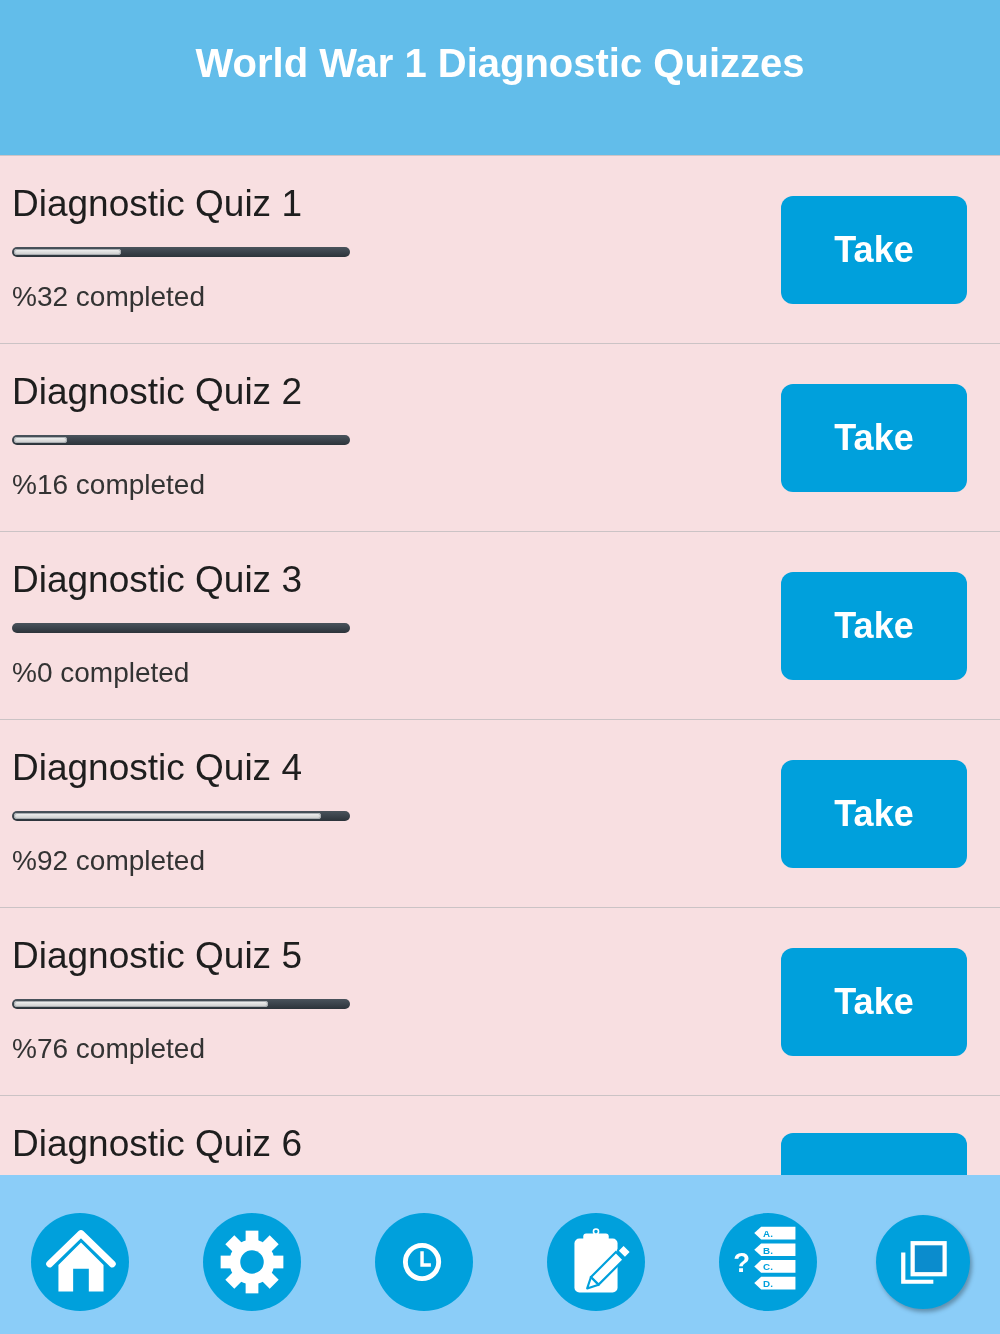 The height and width of the screenshot is (1334, 1000). Describe the element at coordinates (424, 1262) in the screenshot. I see `clock-icon` at that location.